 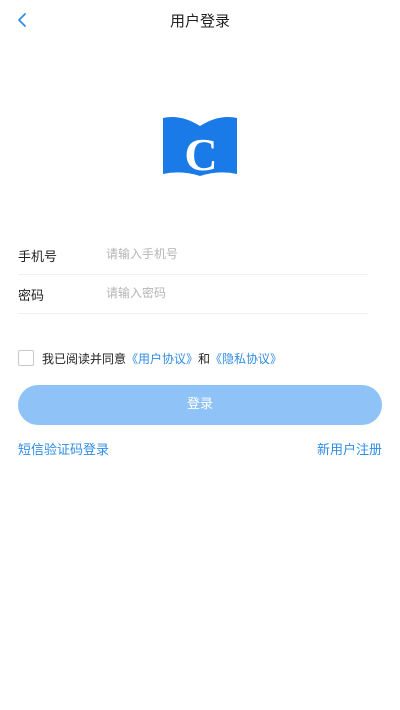 I want to click on page-title: 用户登录, so click(x=199, y=21).